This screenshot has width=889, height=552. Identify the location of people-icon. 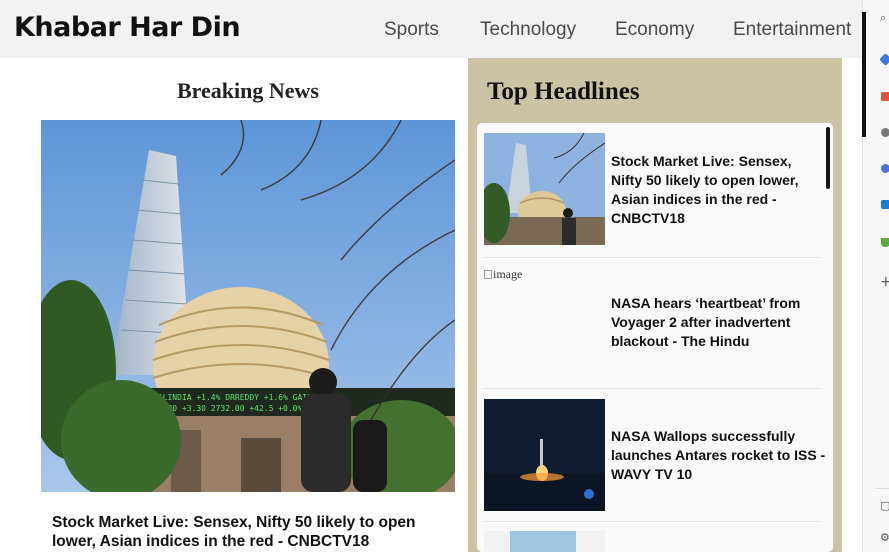
(885, 132).